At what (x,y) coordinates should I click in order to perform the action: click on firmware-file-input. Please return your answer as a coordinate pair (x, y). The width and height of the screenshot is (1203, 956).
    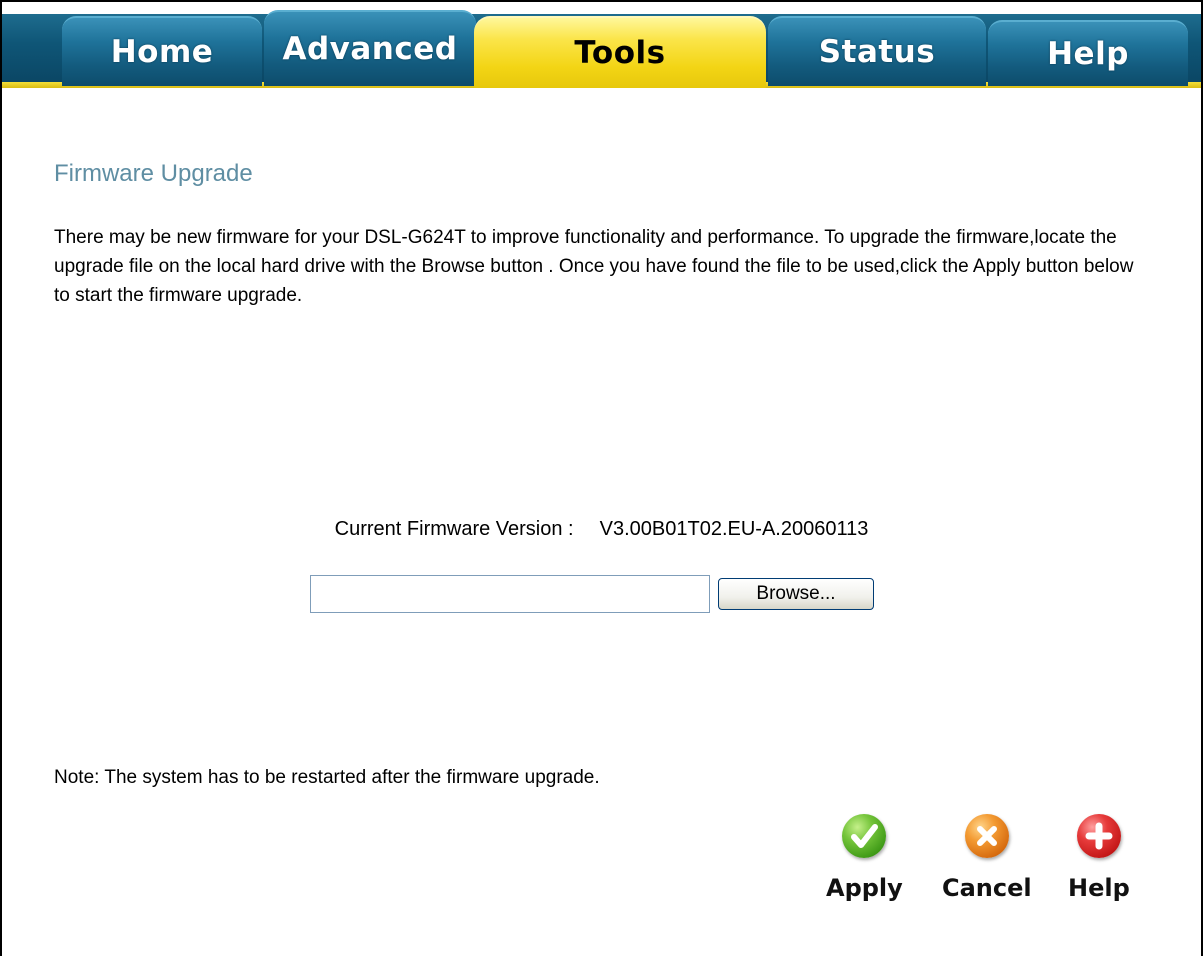
    Looking at the image, I should click on (510, 594).